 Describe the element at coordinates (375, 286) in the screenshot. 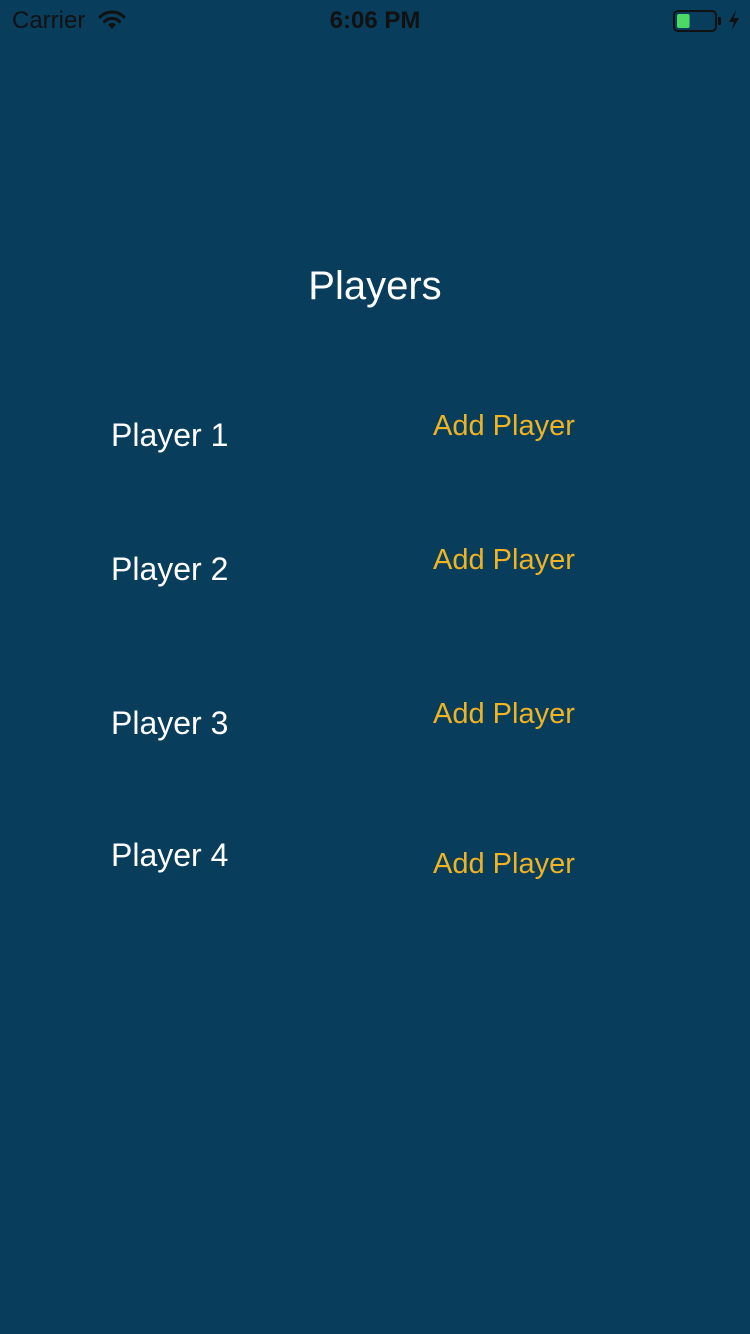

I see `page-title: Players` at that location.